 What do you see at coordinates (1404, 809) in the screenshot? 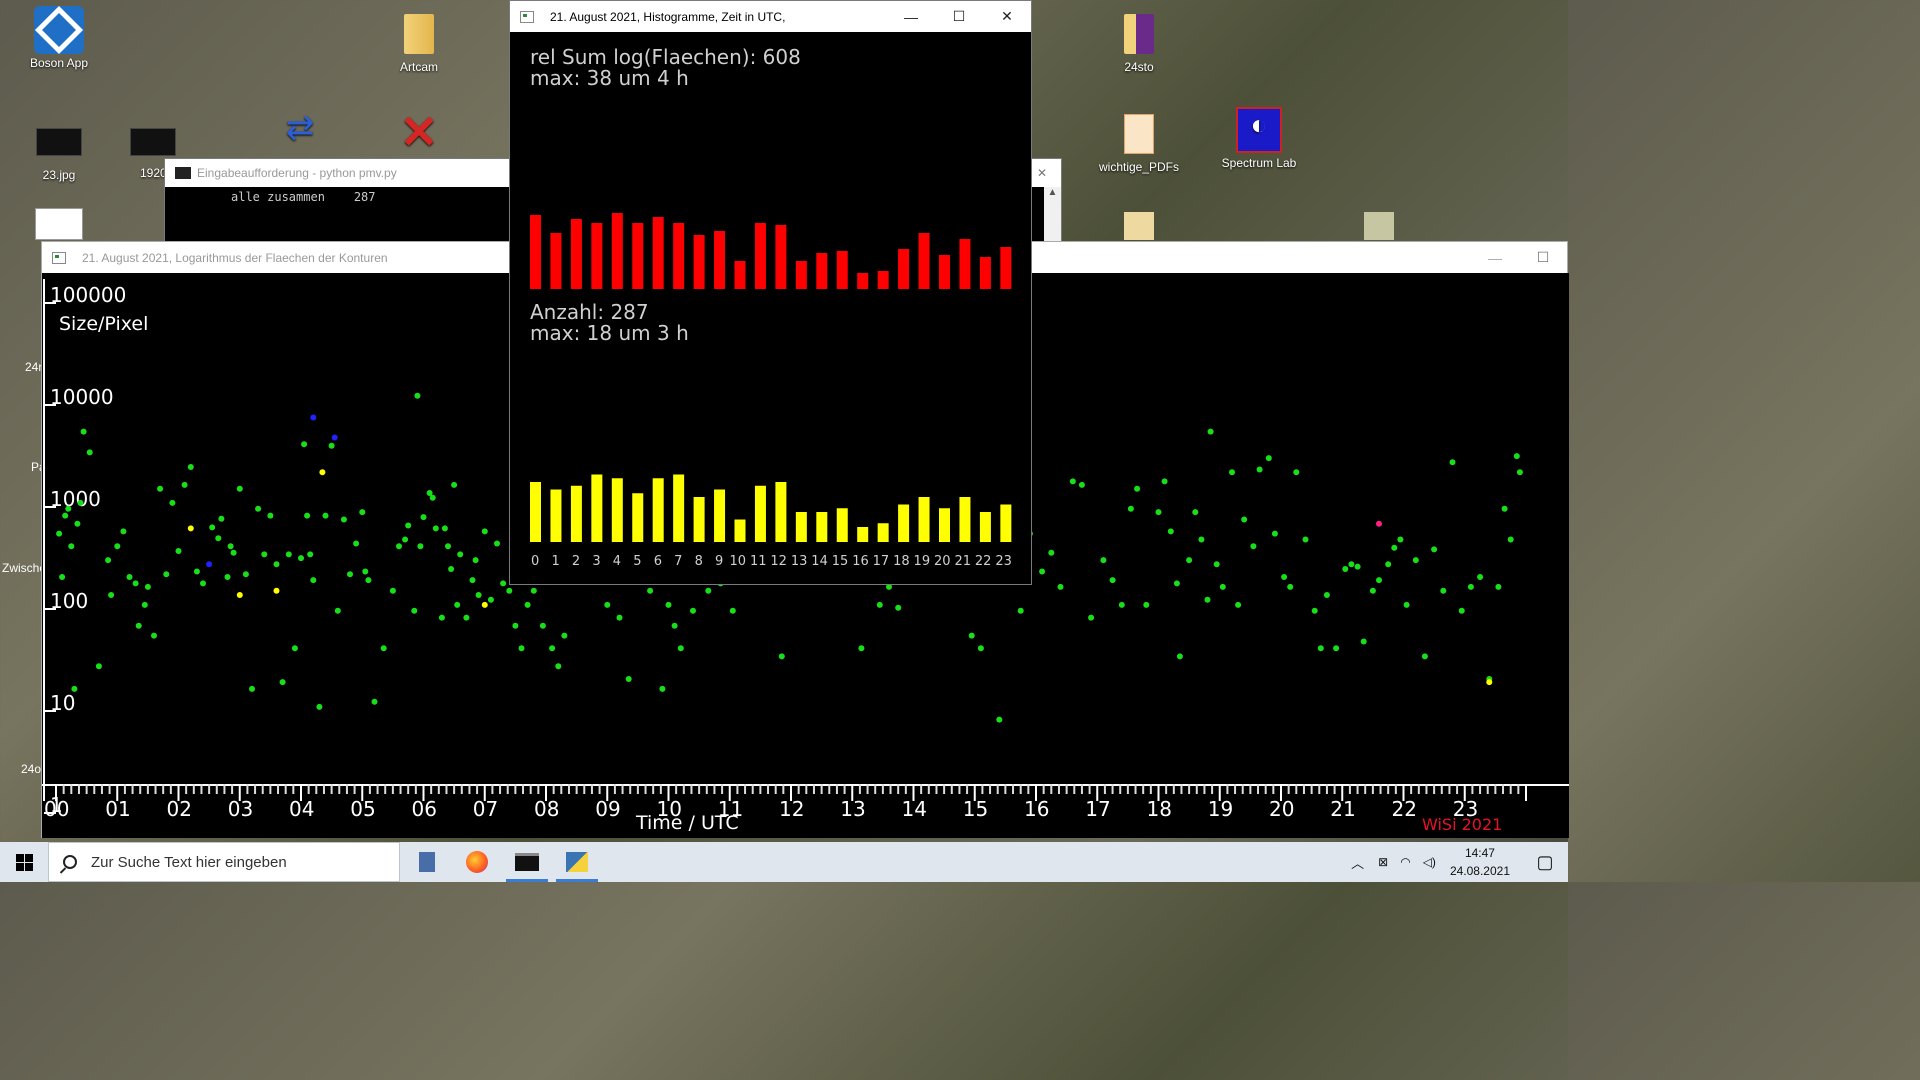
I see `x-tick-label: 22` at bounding box center [1404, 809].